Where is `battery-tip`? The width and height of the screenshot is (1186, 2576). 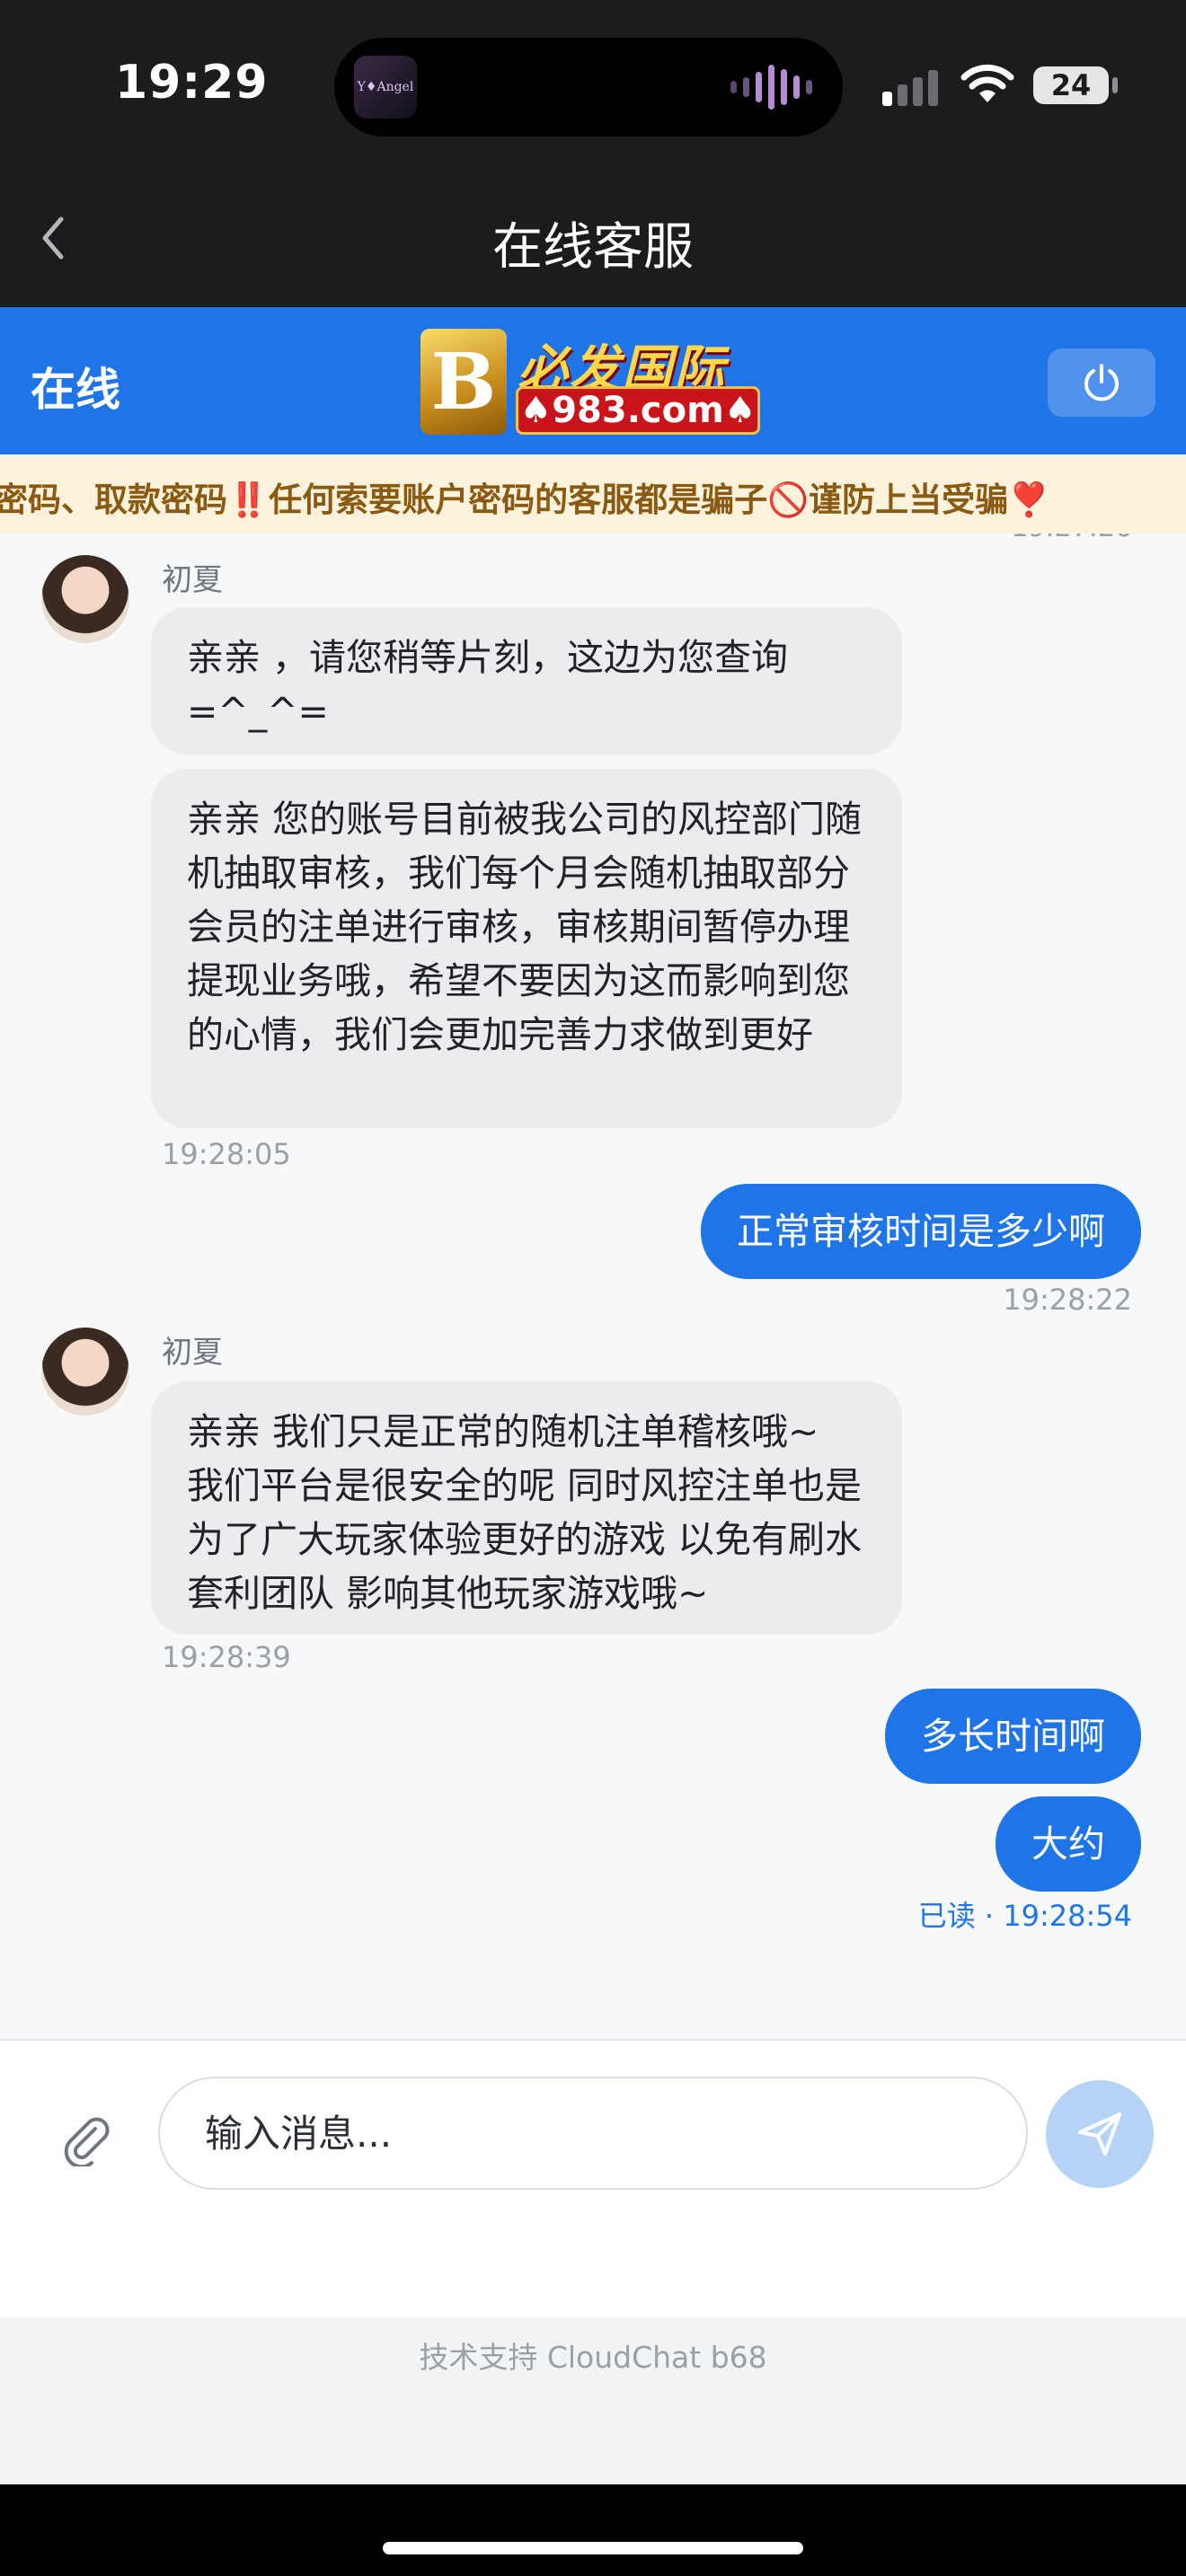
battery-tip is located at coordinates (1115, 85).